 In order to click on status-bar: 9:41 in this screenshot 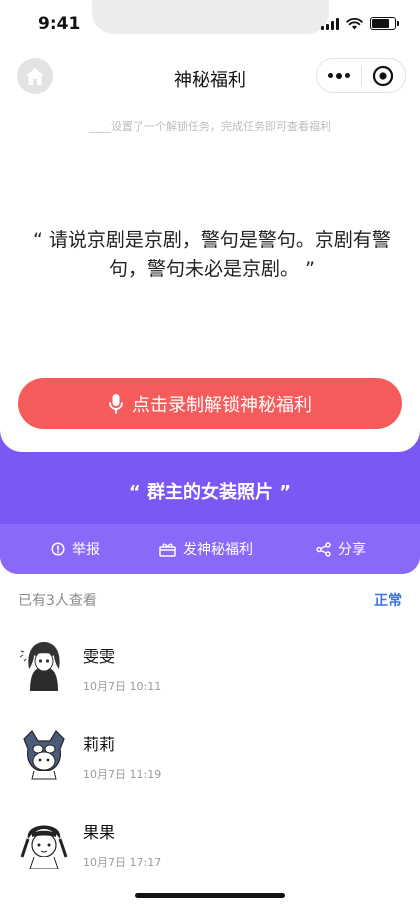, I will do `click(210, 25)`.